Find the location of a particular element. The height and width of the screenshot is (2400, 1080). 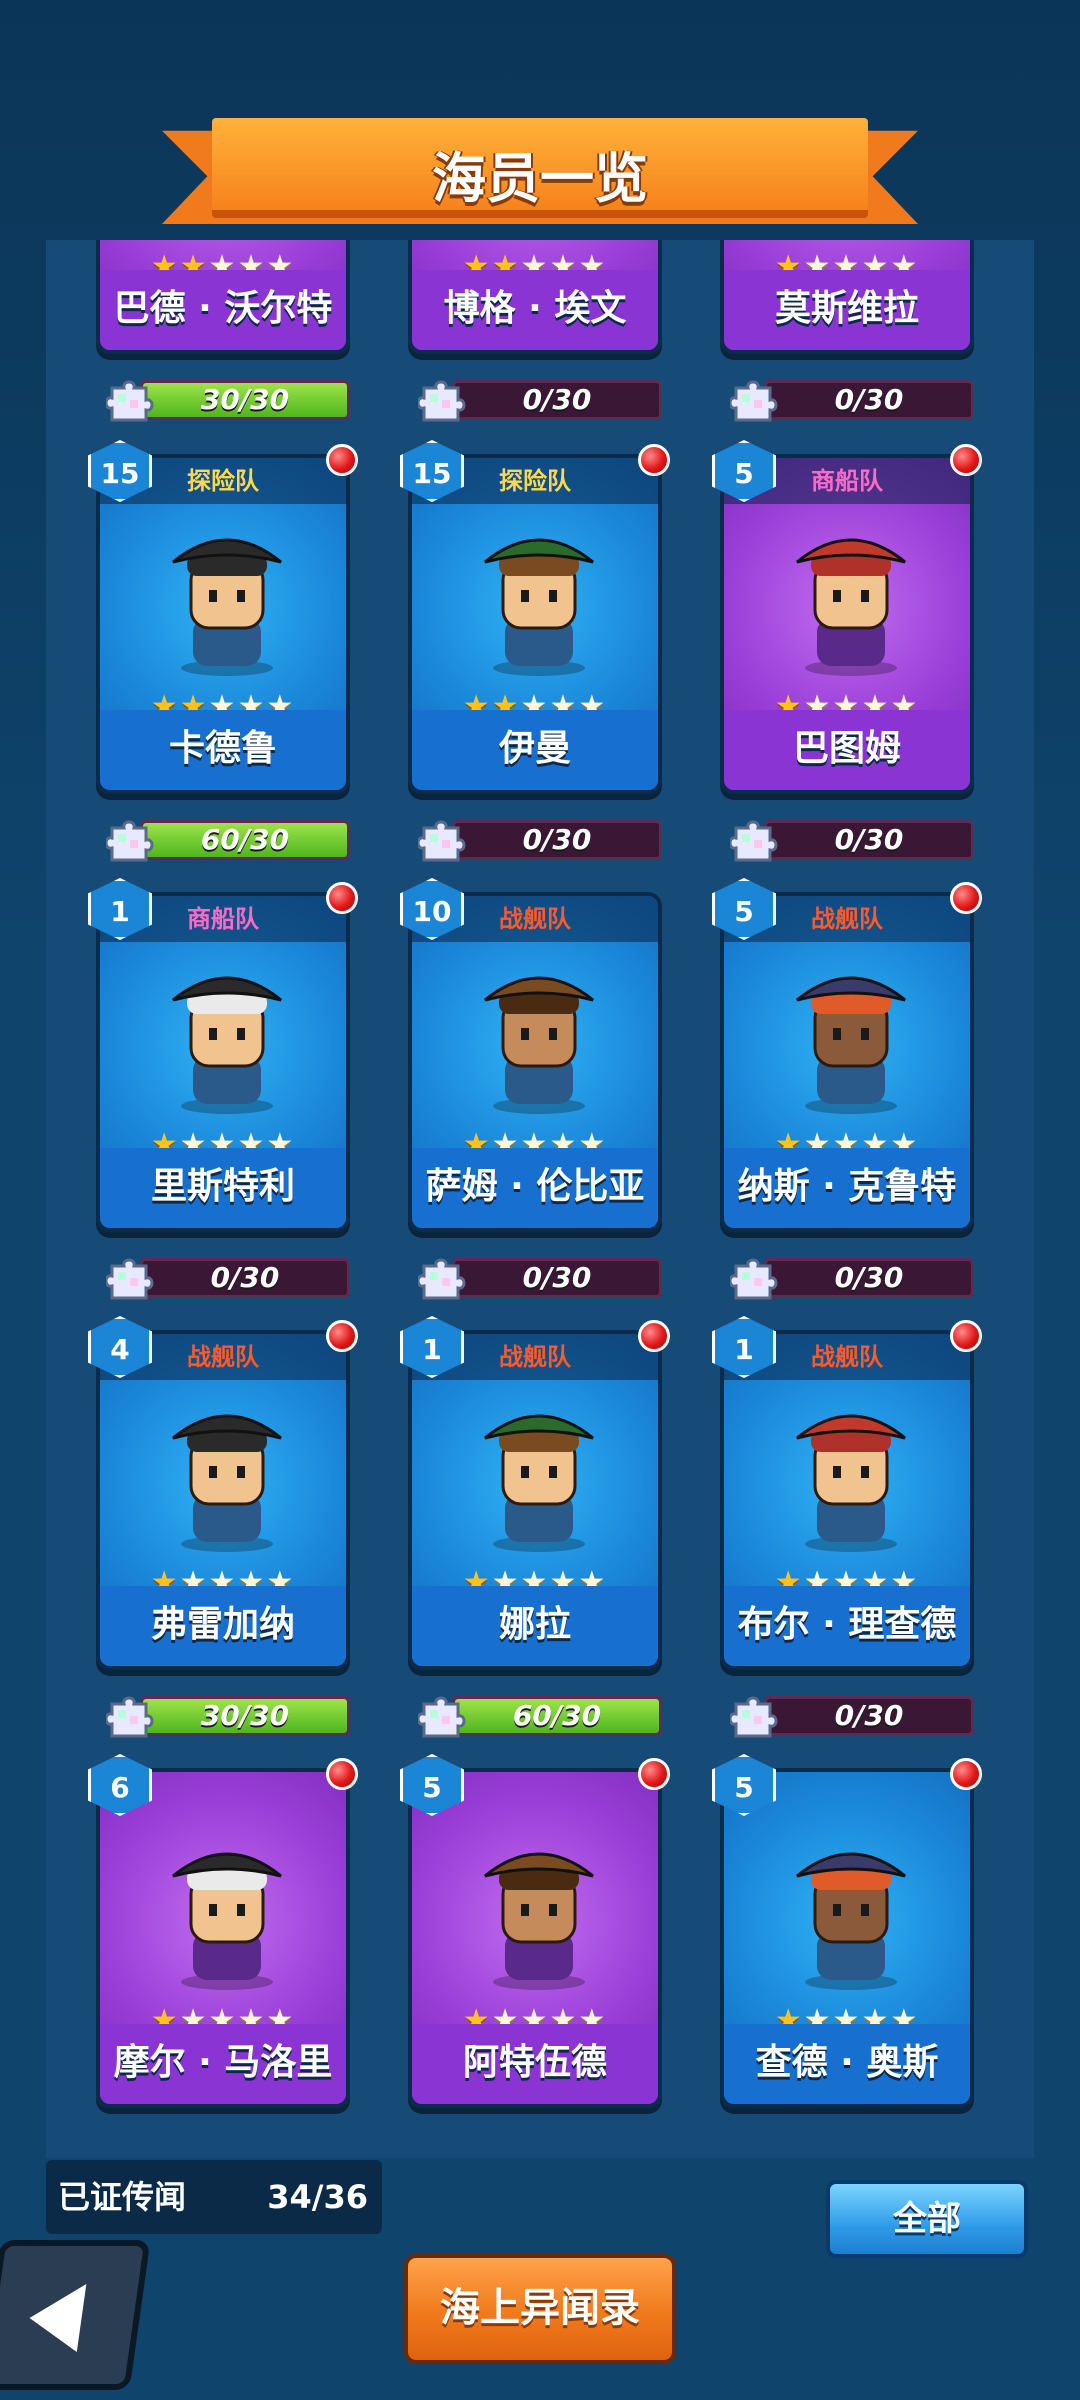

rumor-counter: 已证传闻 34/36 is located at coordinates (214, 2197).